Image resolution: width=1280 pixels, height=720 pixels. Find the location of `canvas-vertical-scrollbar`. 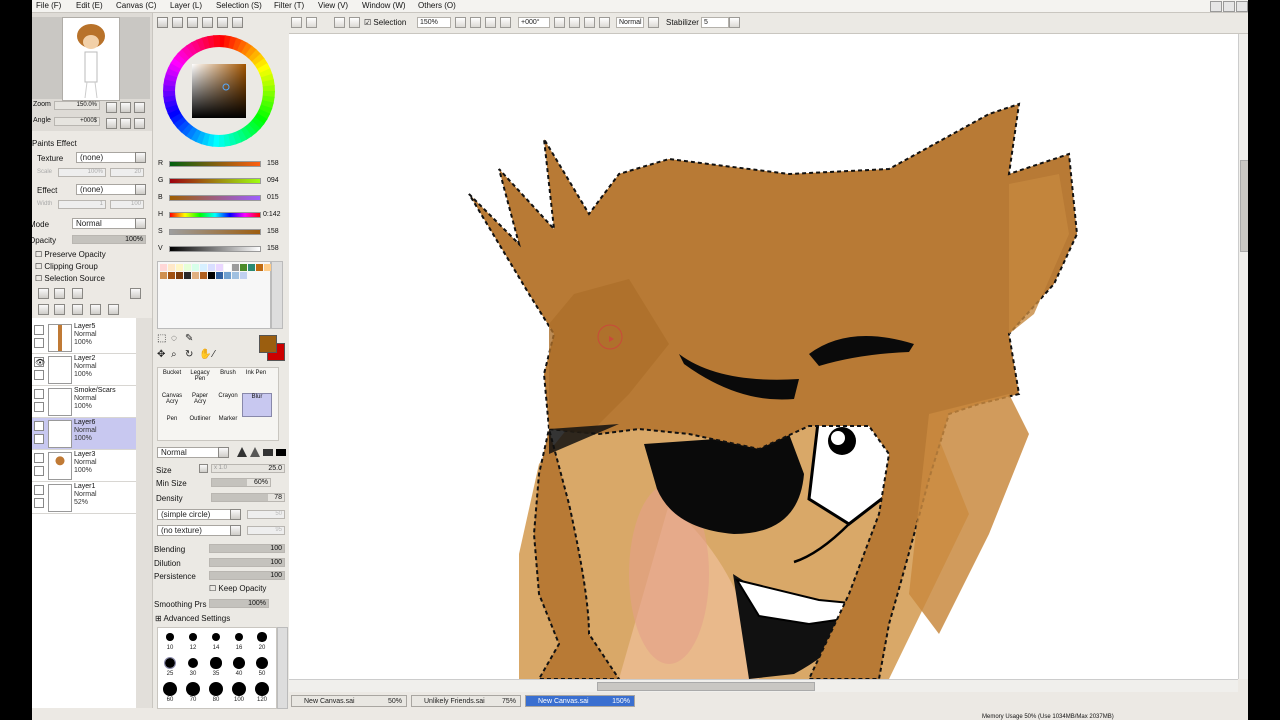

canvas-vertical-scrollbar is located at coordinates (1243, 356).